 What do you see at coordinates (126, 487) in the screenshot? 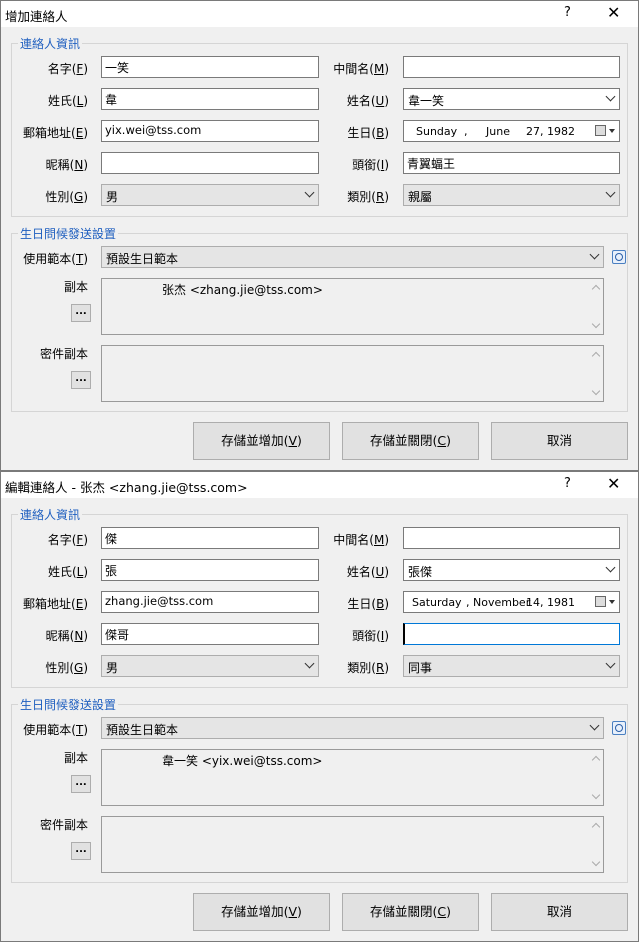
I see `dialog-title: 編輯連絡人 - 张杰 <zhang.jie@tss.com>` at bounding box center [126, 487].